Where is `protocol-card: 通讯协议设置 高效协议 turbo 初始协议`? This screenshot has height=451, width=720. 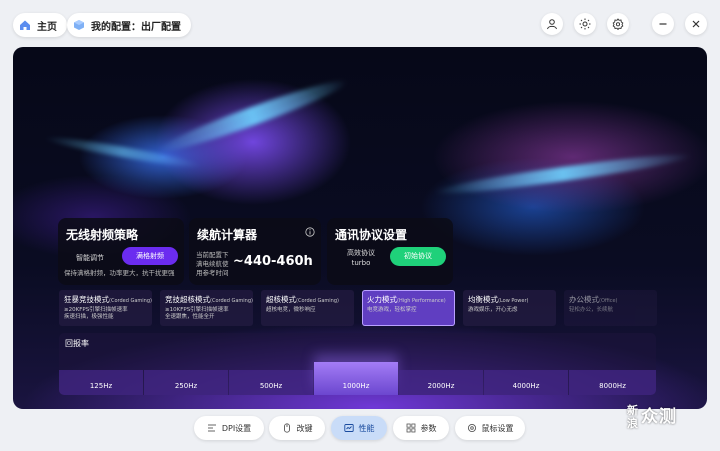 protocol-card: 通讯协议设置 高效协议 turbo 初始协议 is located at coordinates (390, 251).